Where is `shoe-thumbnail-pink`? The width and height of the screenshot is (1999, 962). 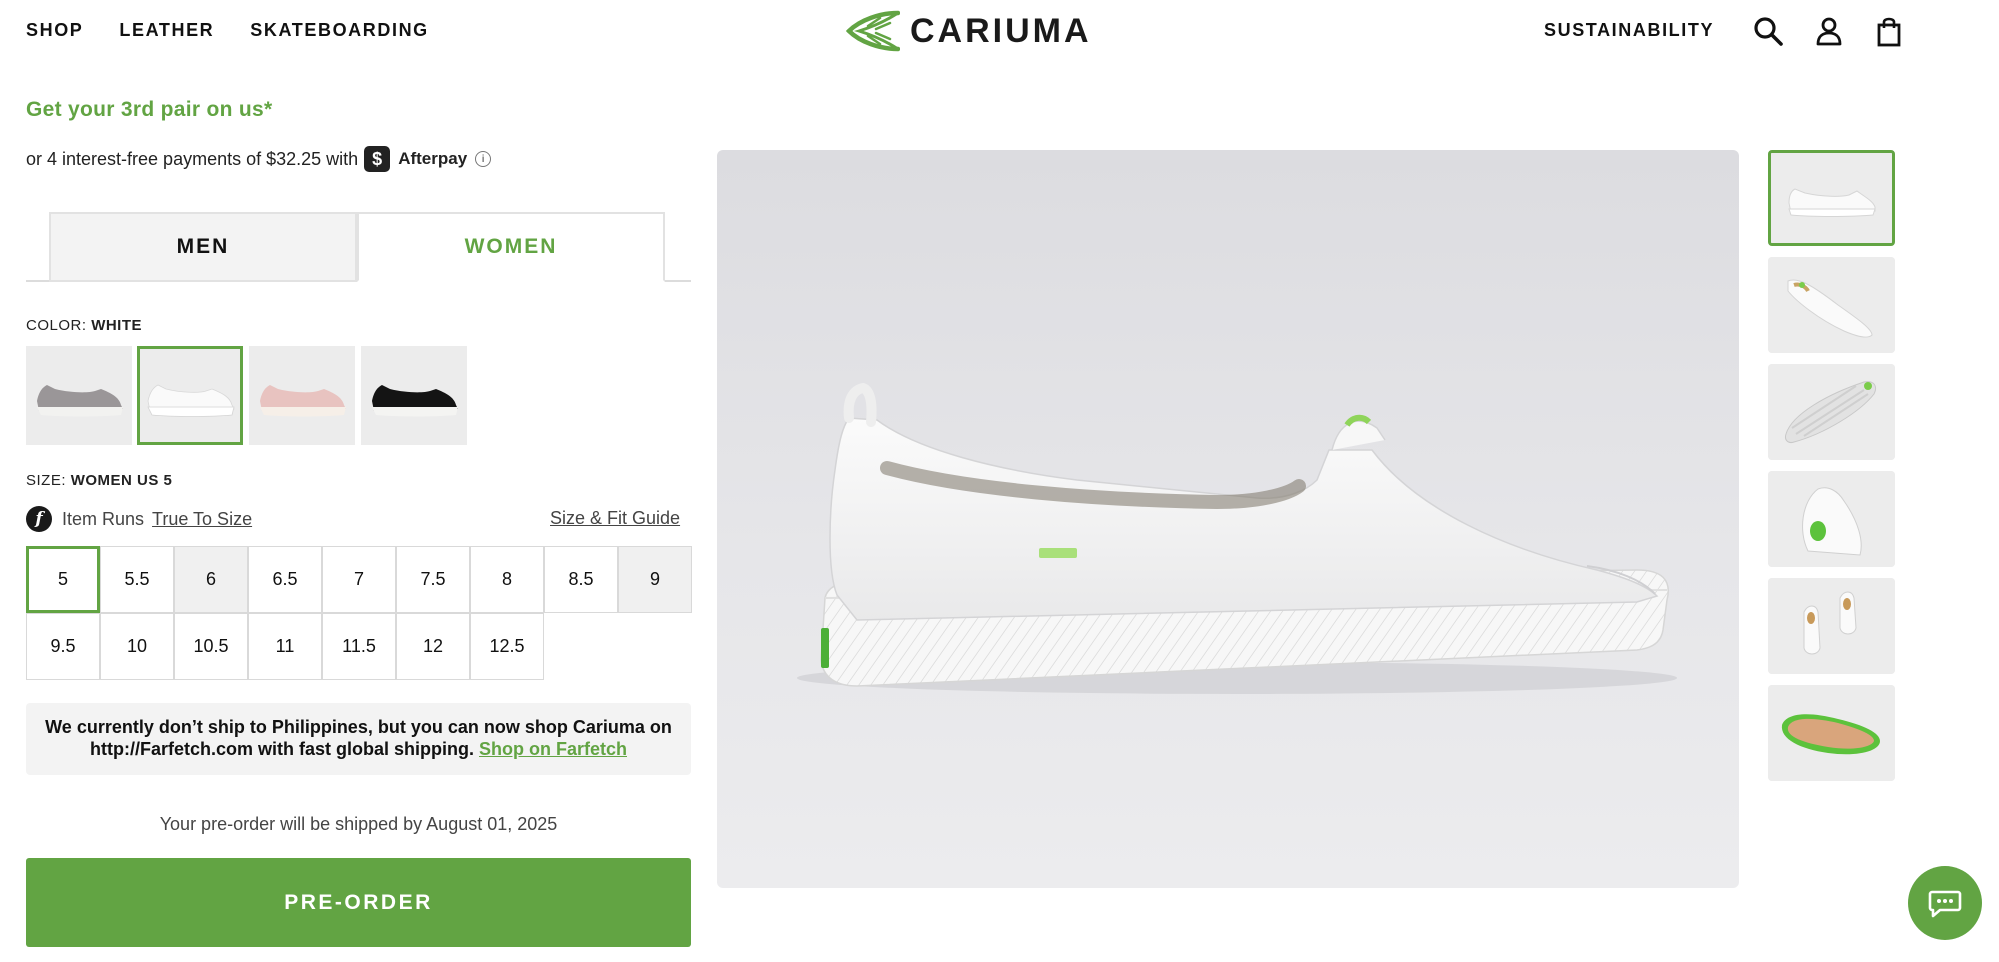 shoe-thumbnail-pink is located at coordinates (303, 400).